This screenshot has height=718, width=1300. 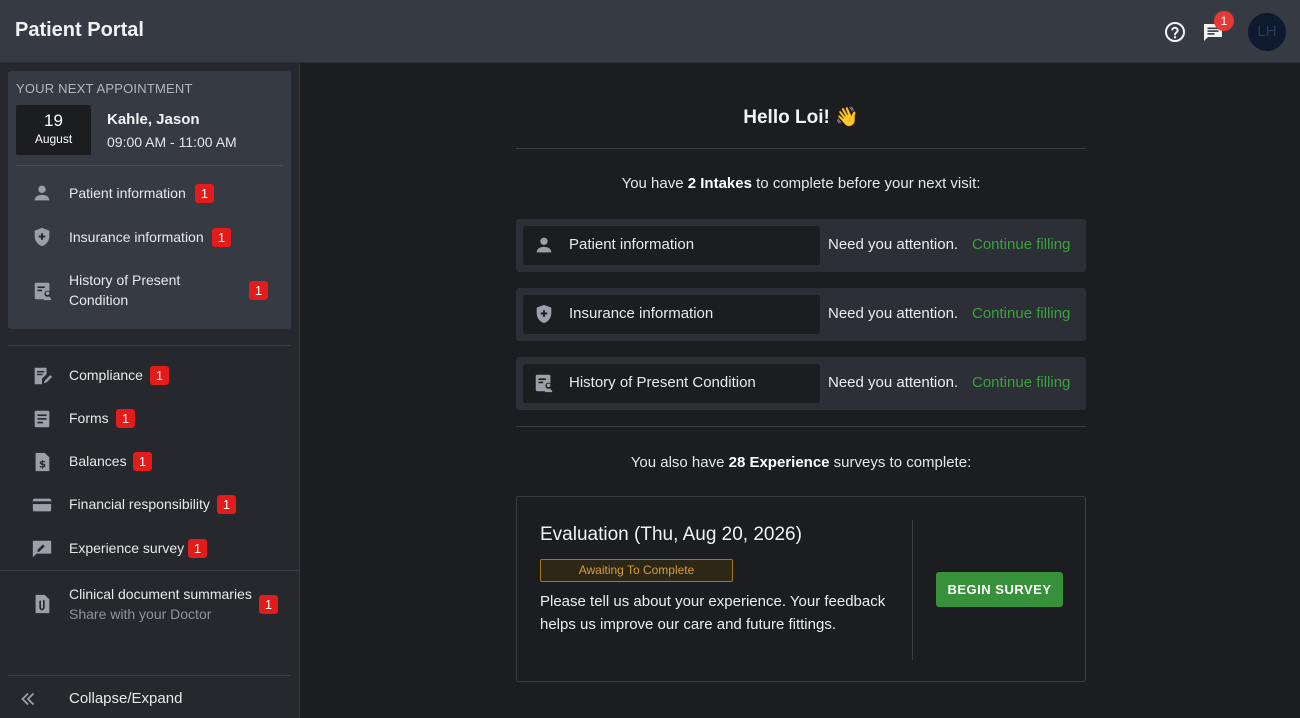 What do you see at coordinates (636, 570) in the screenshot?
I see `status-badge: Awaiting To Complete` at bounding box center [636, 570].